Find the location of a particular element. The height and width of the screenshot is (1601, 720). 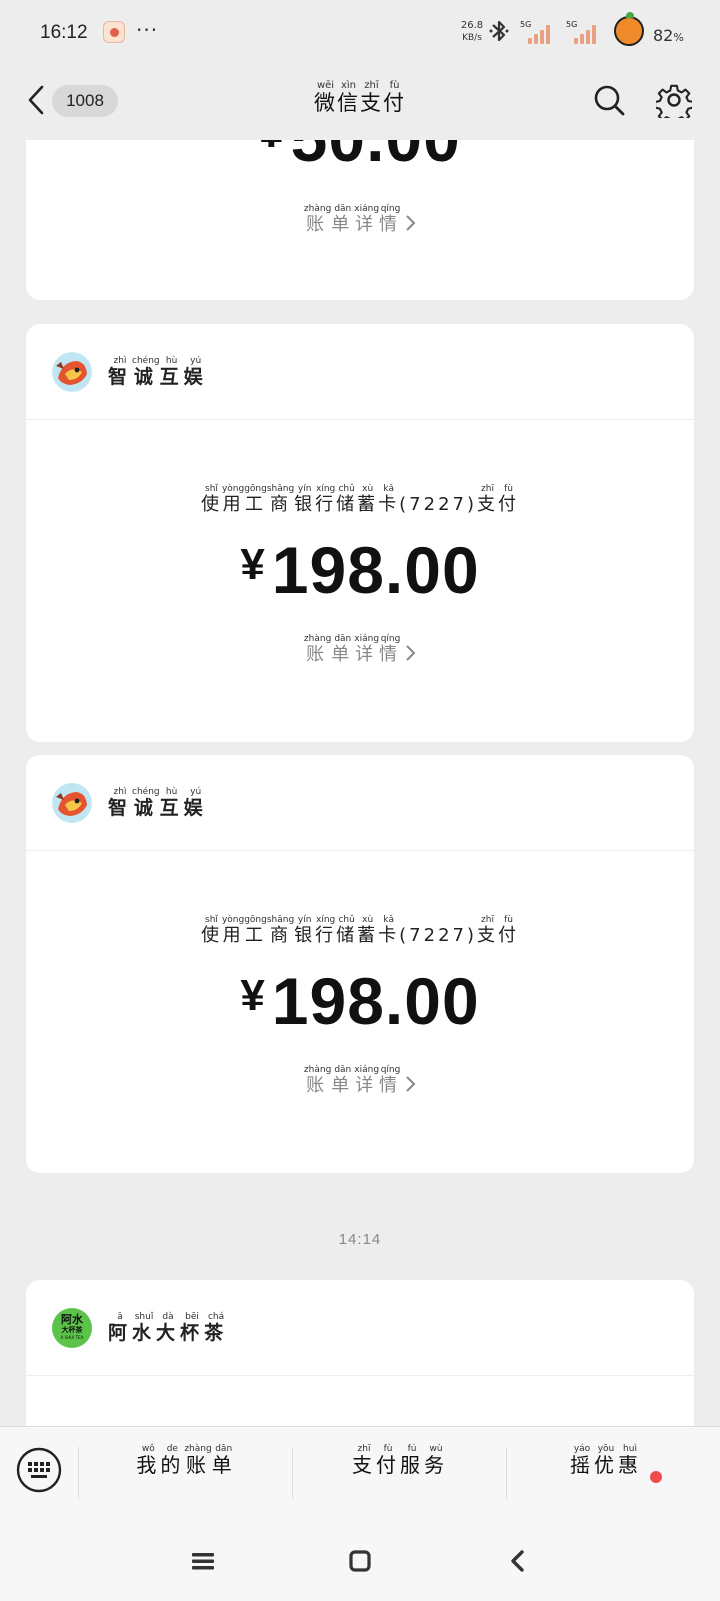

chevron-right-icon is located at coordinates (410, 655).